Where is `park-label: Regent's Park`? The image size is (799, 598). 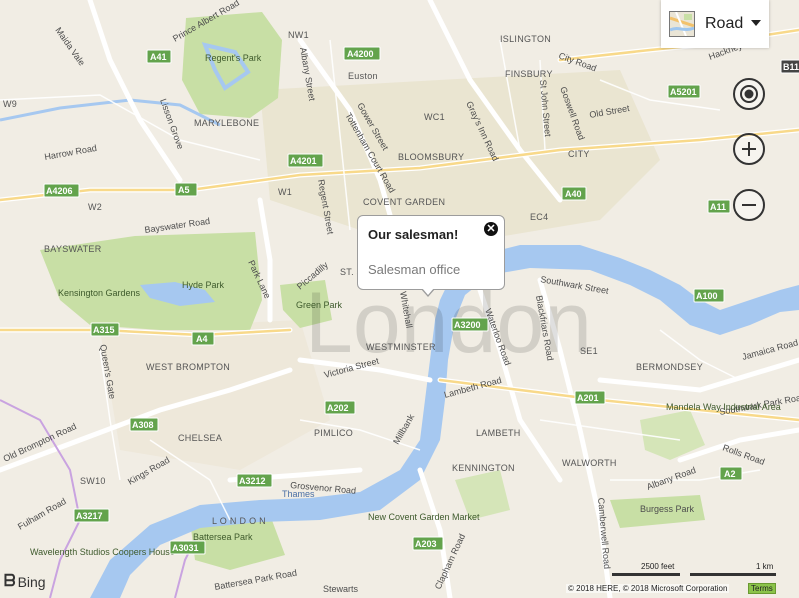 park-label: Regent's Park is located at coordinates (233, 58).